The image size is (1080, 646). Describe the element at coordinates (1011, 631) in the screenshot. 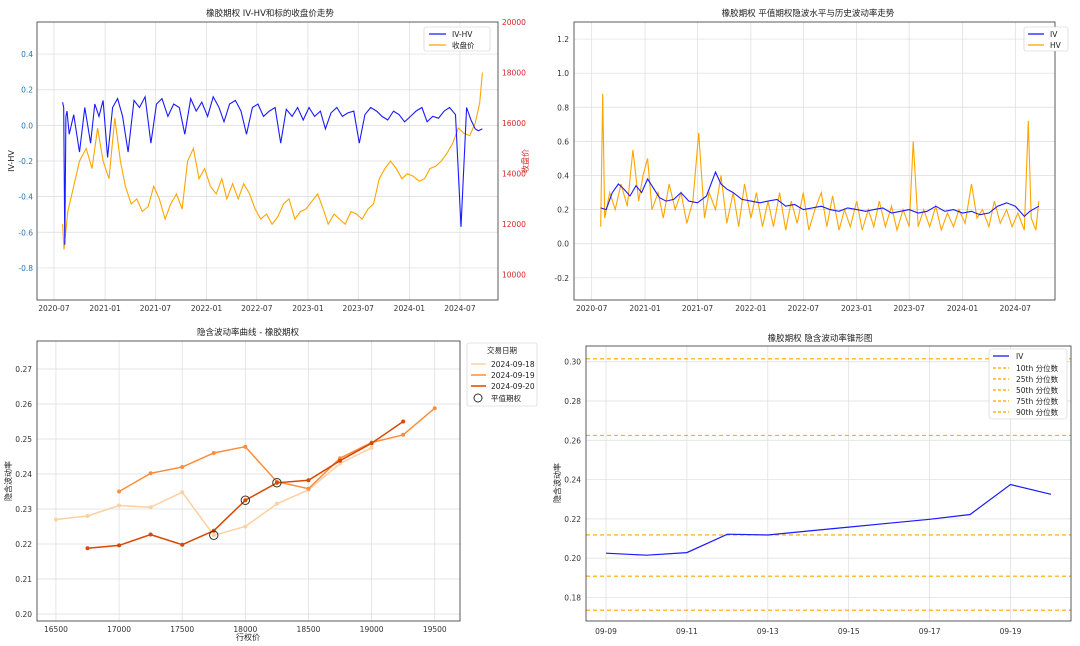

I see `x-tick-label: 09-19` at that location.